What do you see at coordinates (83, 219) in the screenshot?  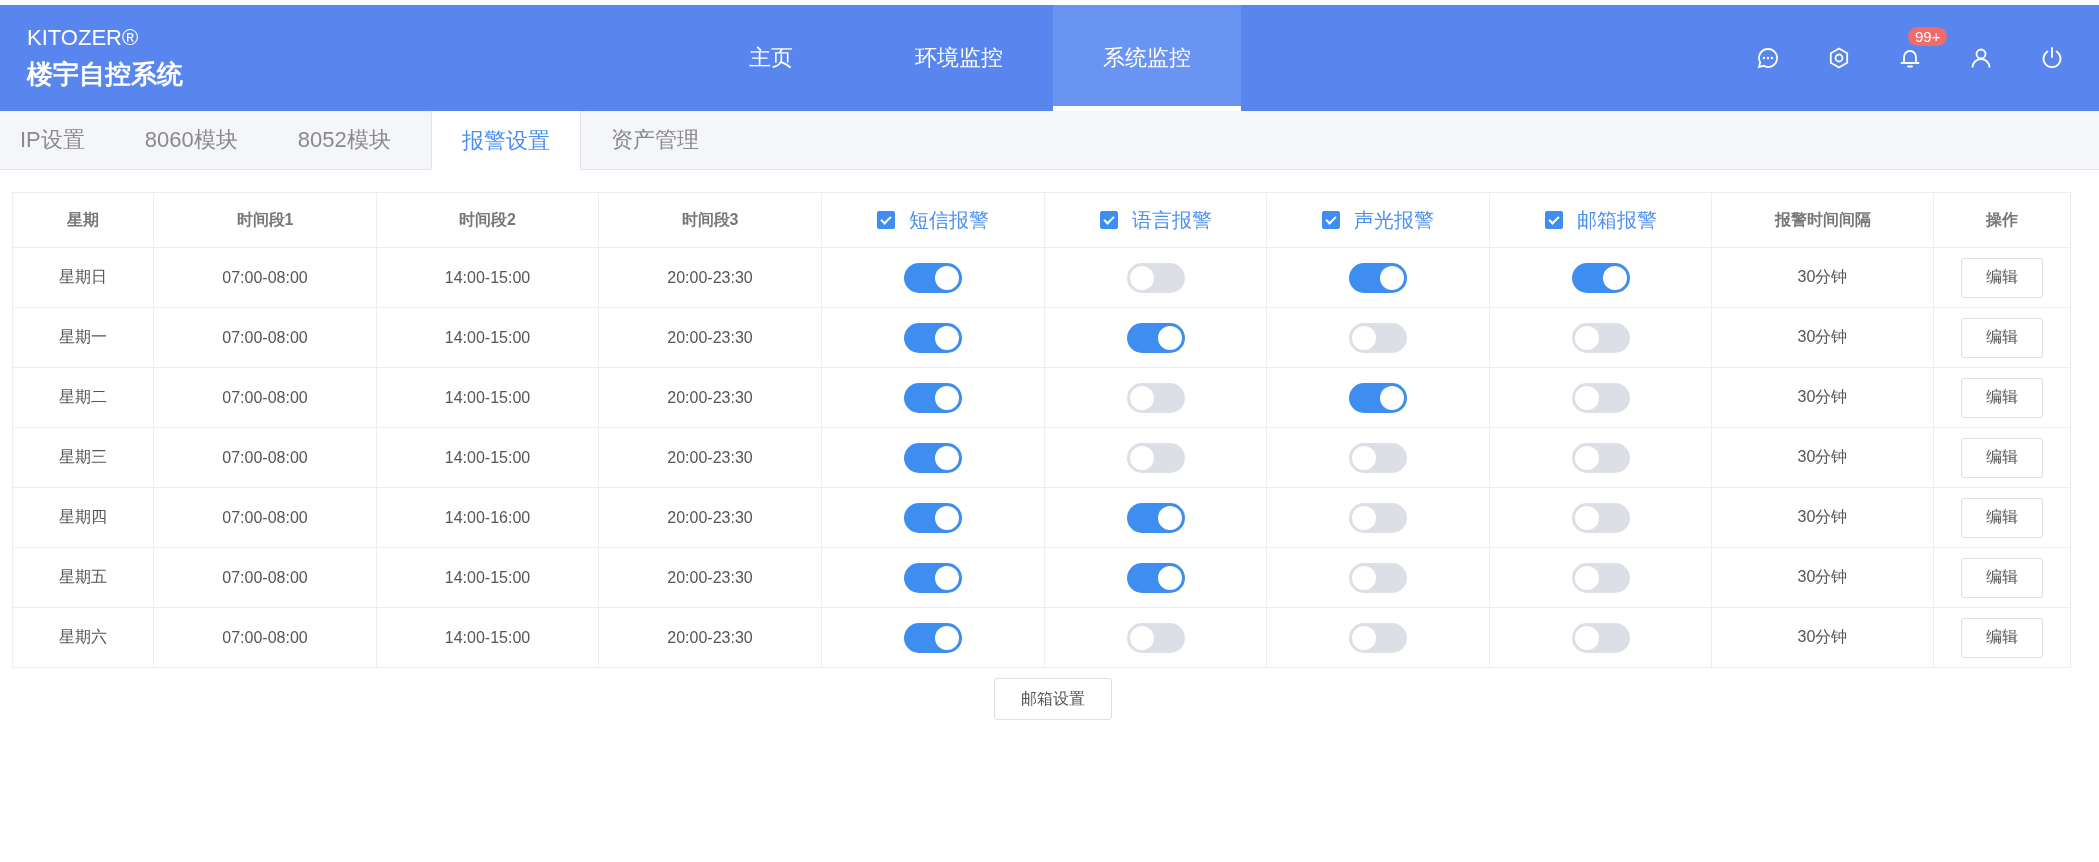 I see `column-header: 星期` at bounding box center [83, 219].